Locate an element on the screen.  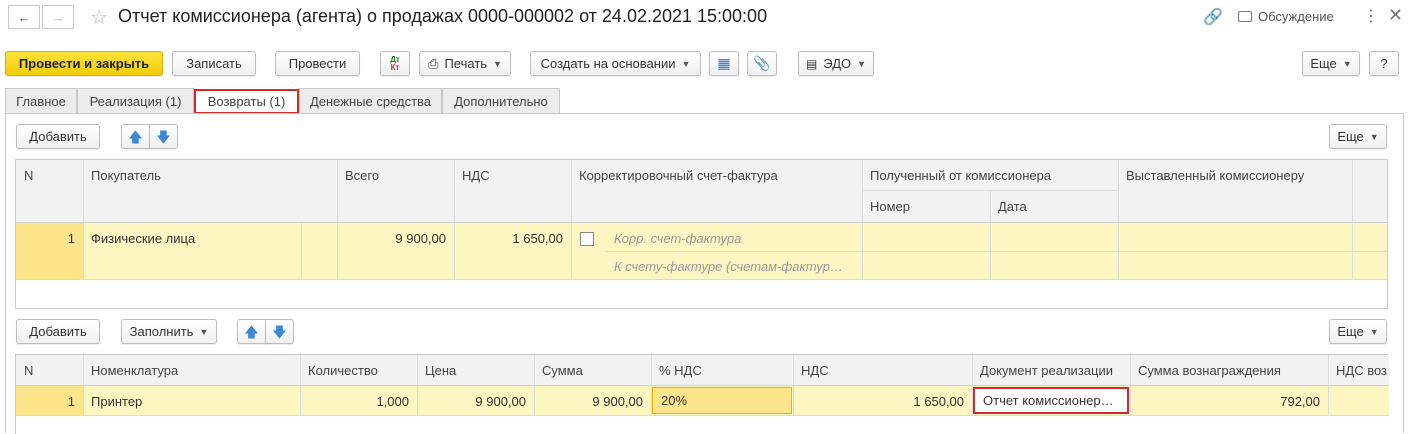
vat-rate-cell: 20% is located at coordinates (722, 400).